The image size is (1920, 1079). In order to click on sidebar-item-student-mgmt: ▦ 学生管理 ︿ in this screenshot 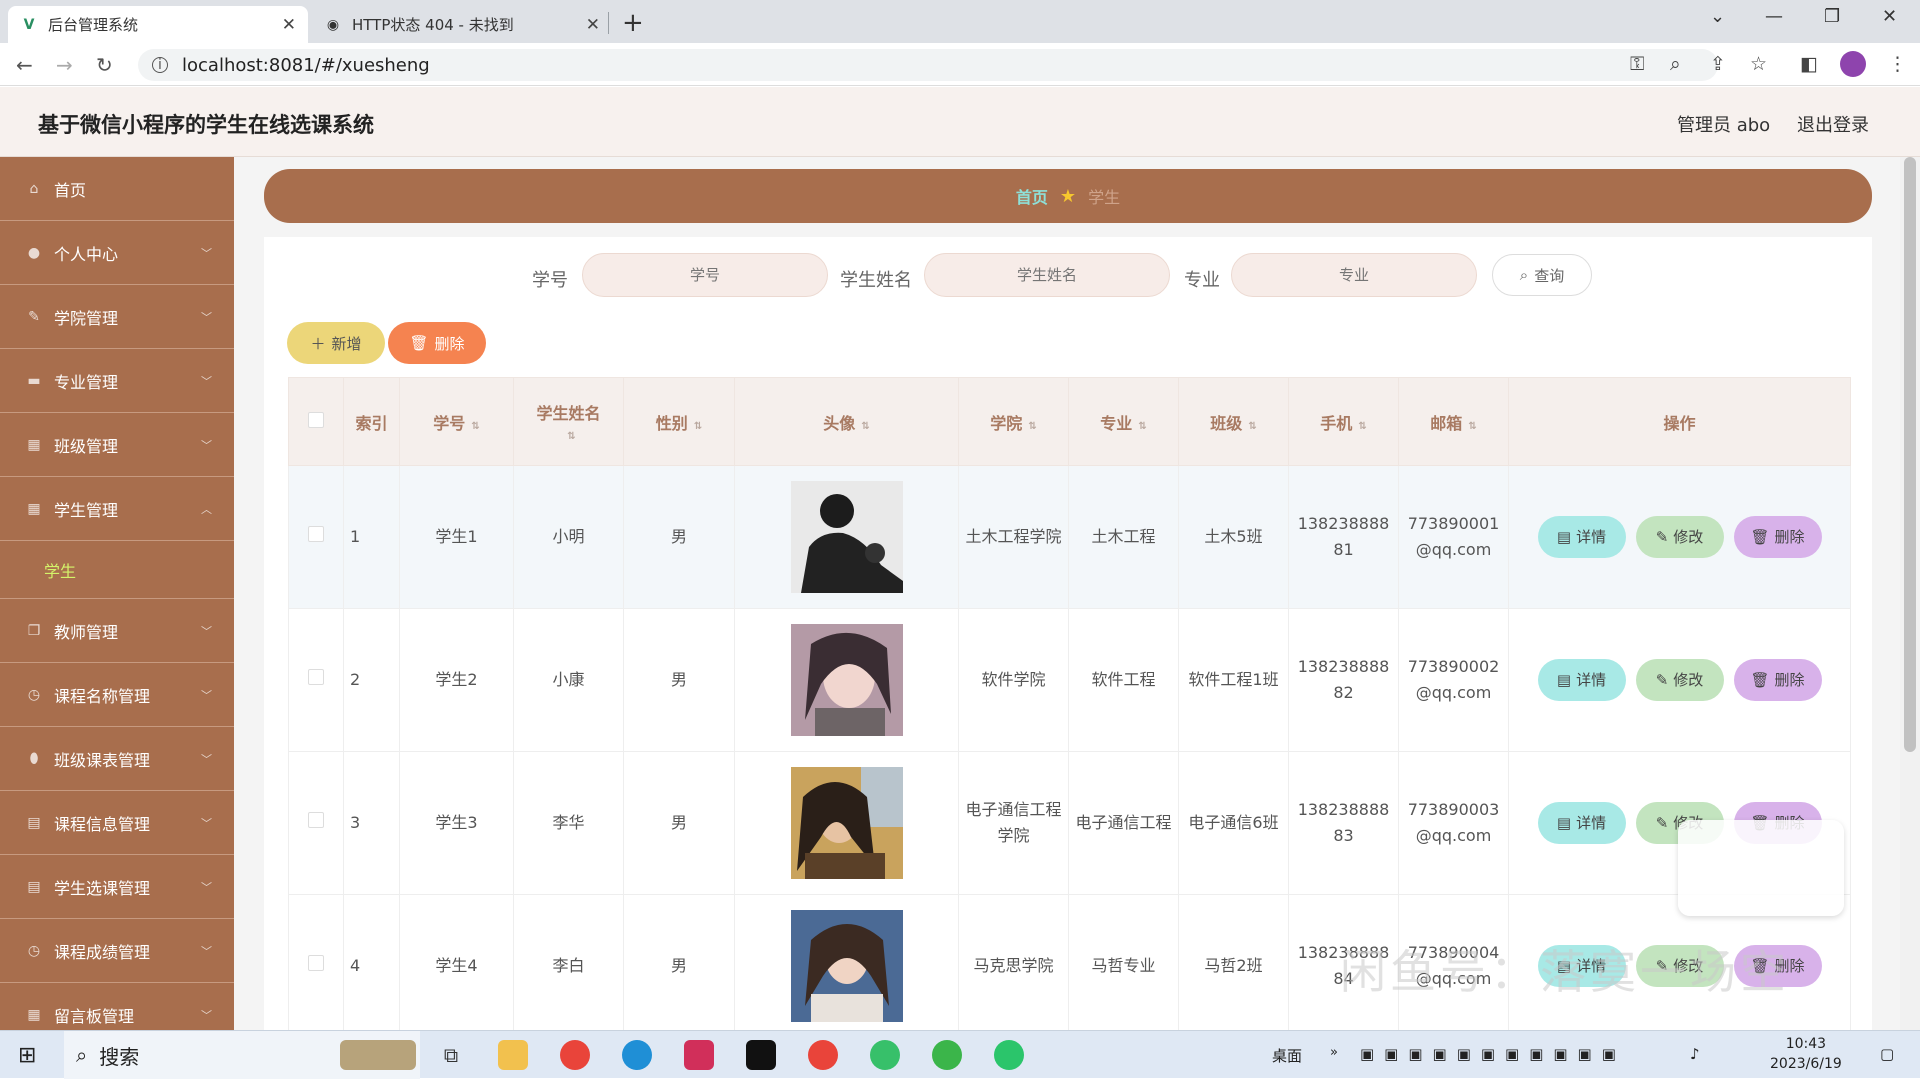, I will do `click(117, 509)`.